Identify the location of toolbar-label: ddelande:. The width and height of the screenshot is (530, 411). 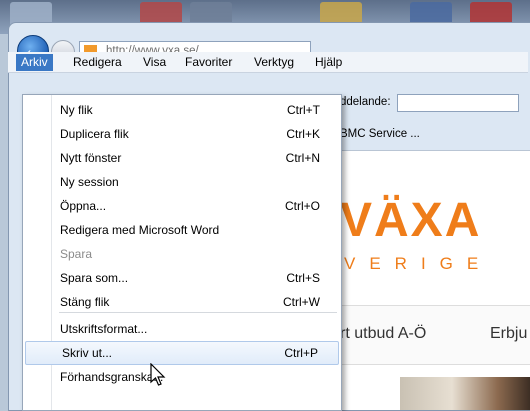
(365, 102).